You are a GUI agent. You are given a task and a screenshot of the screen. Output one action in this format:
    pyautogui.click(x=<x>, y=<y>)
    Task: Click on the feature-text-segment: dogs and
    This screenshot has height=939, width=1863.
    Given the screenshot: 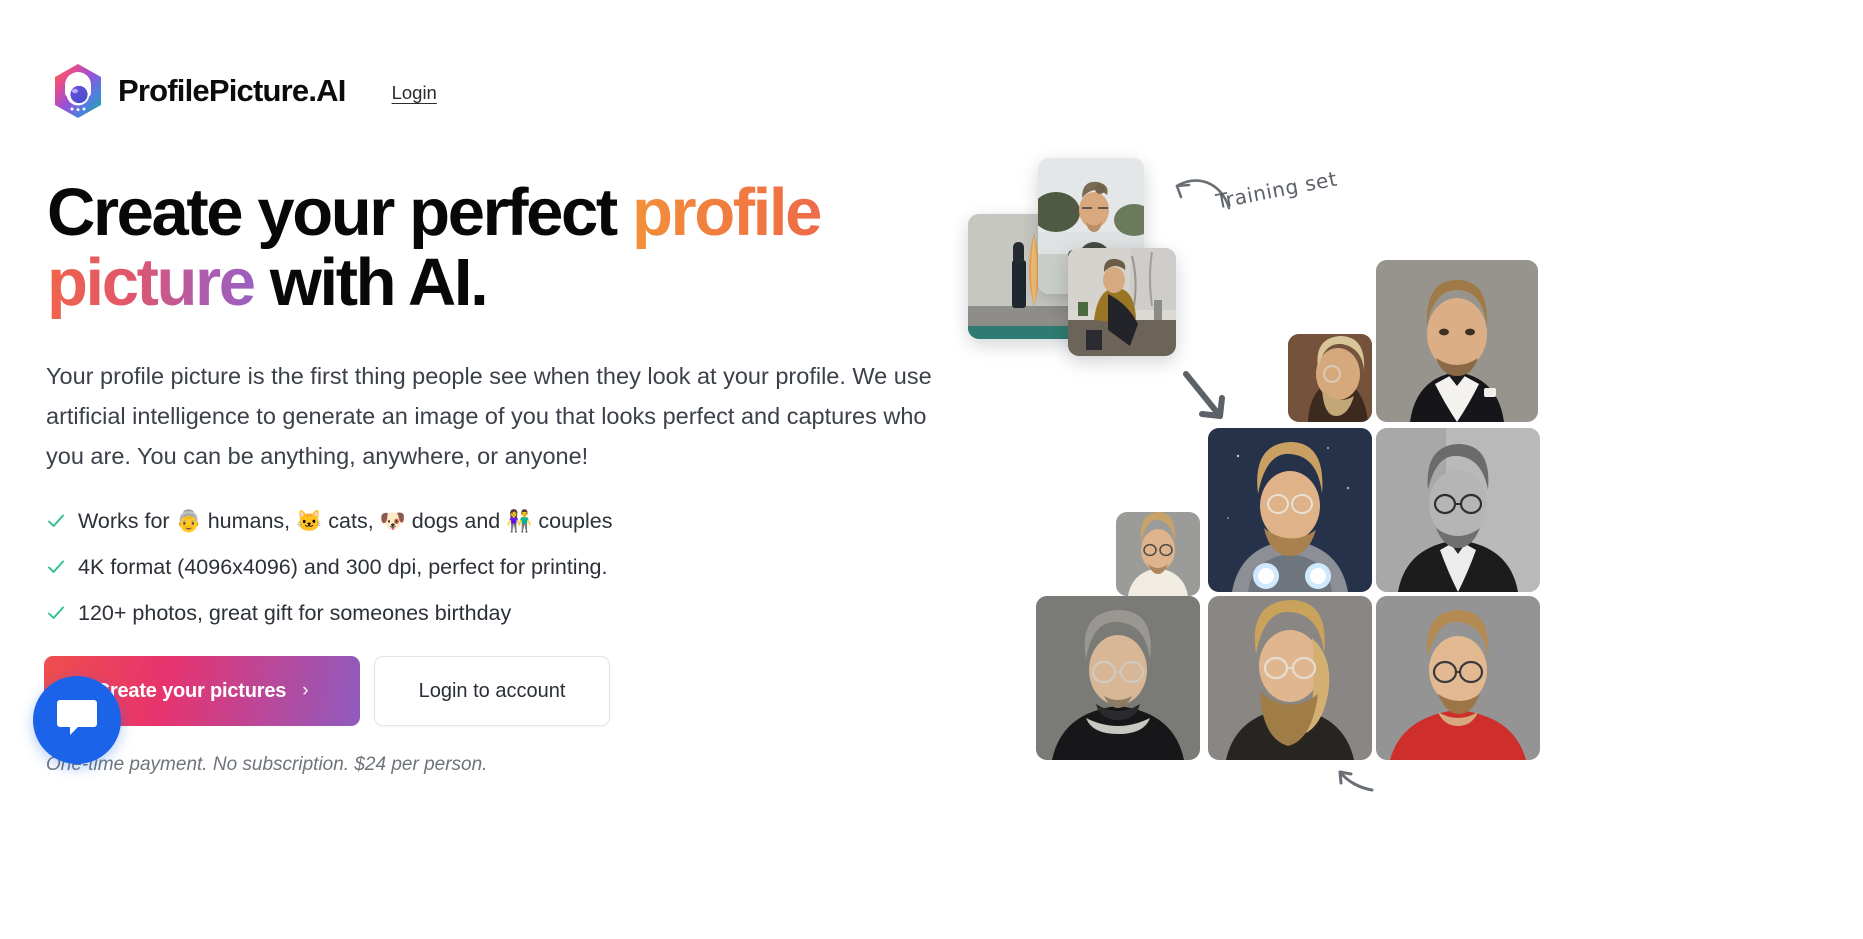 What is the action you would take?
    pyautogui.click(x=456, y=520)
    